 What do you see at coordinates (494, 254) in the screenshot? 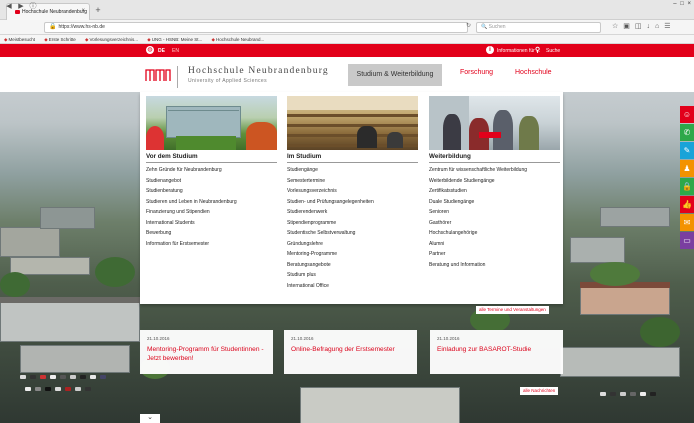
I see `menu-item: Partner` at bounding box center [494, 254].